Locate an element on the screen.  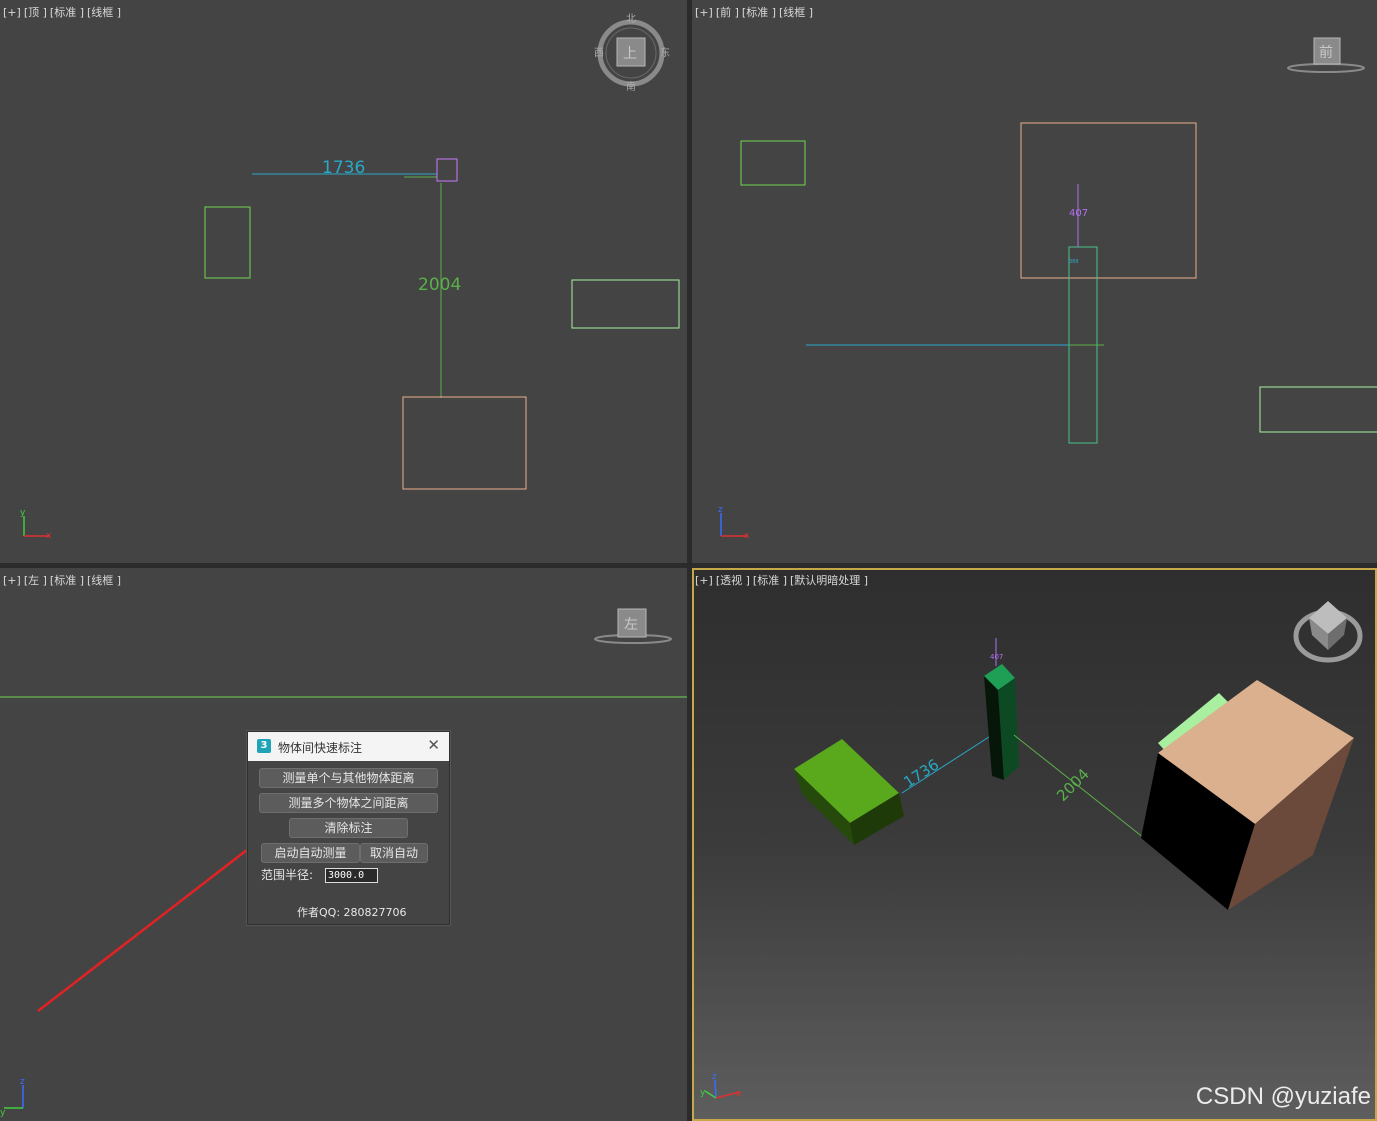
dialog-titlebar: 3 物体间快速标注 ✕ is located at coordinates (348, 746).